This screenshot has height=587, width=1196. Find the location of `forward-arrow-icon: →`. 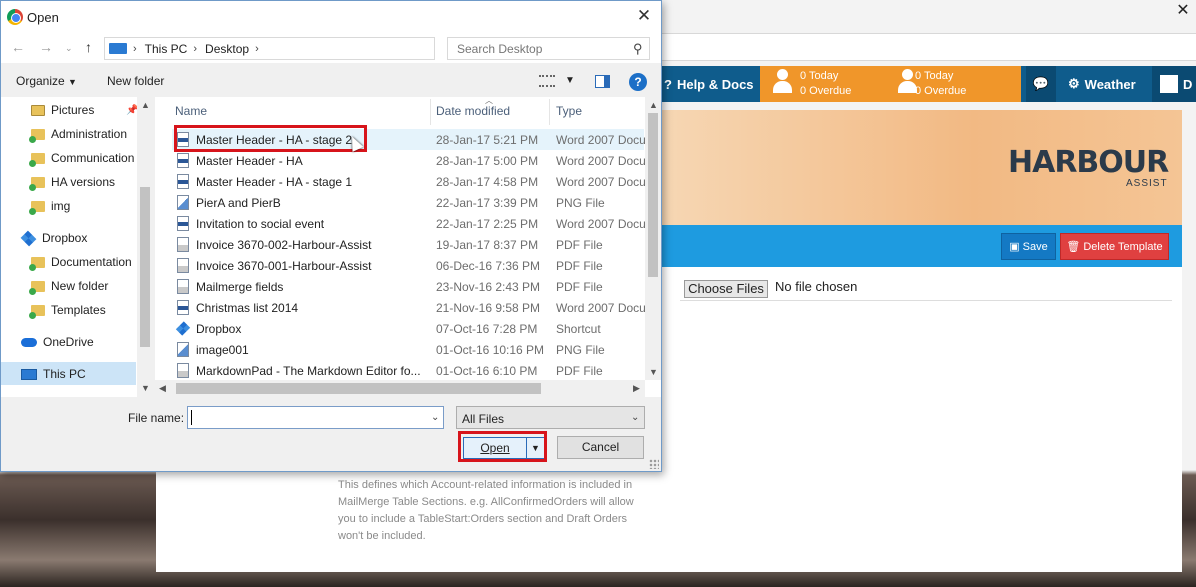

forward-arrow-icon: → is located at coordinates (46, 47).